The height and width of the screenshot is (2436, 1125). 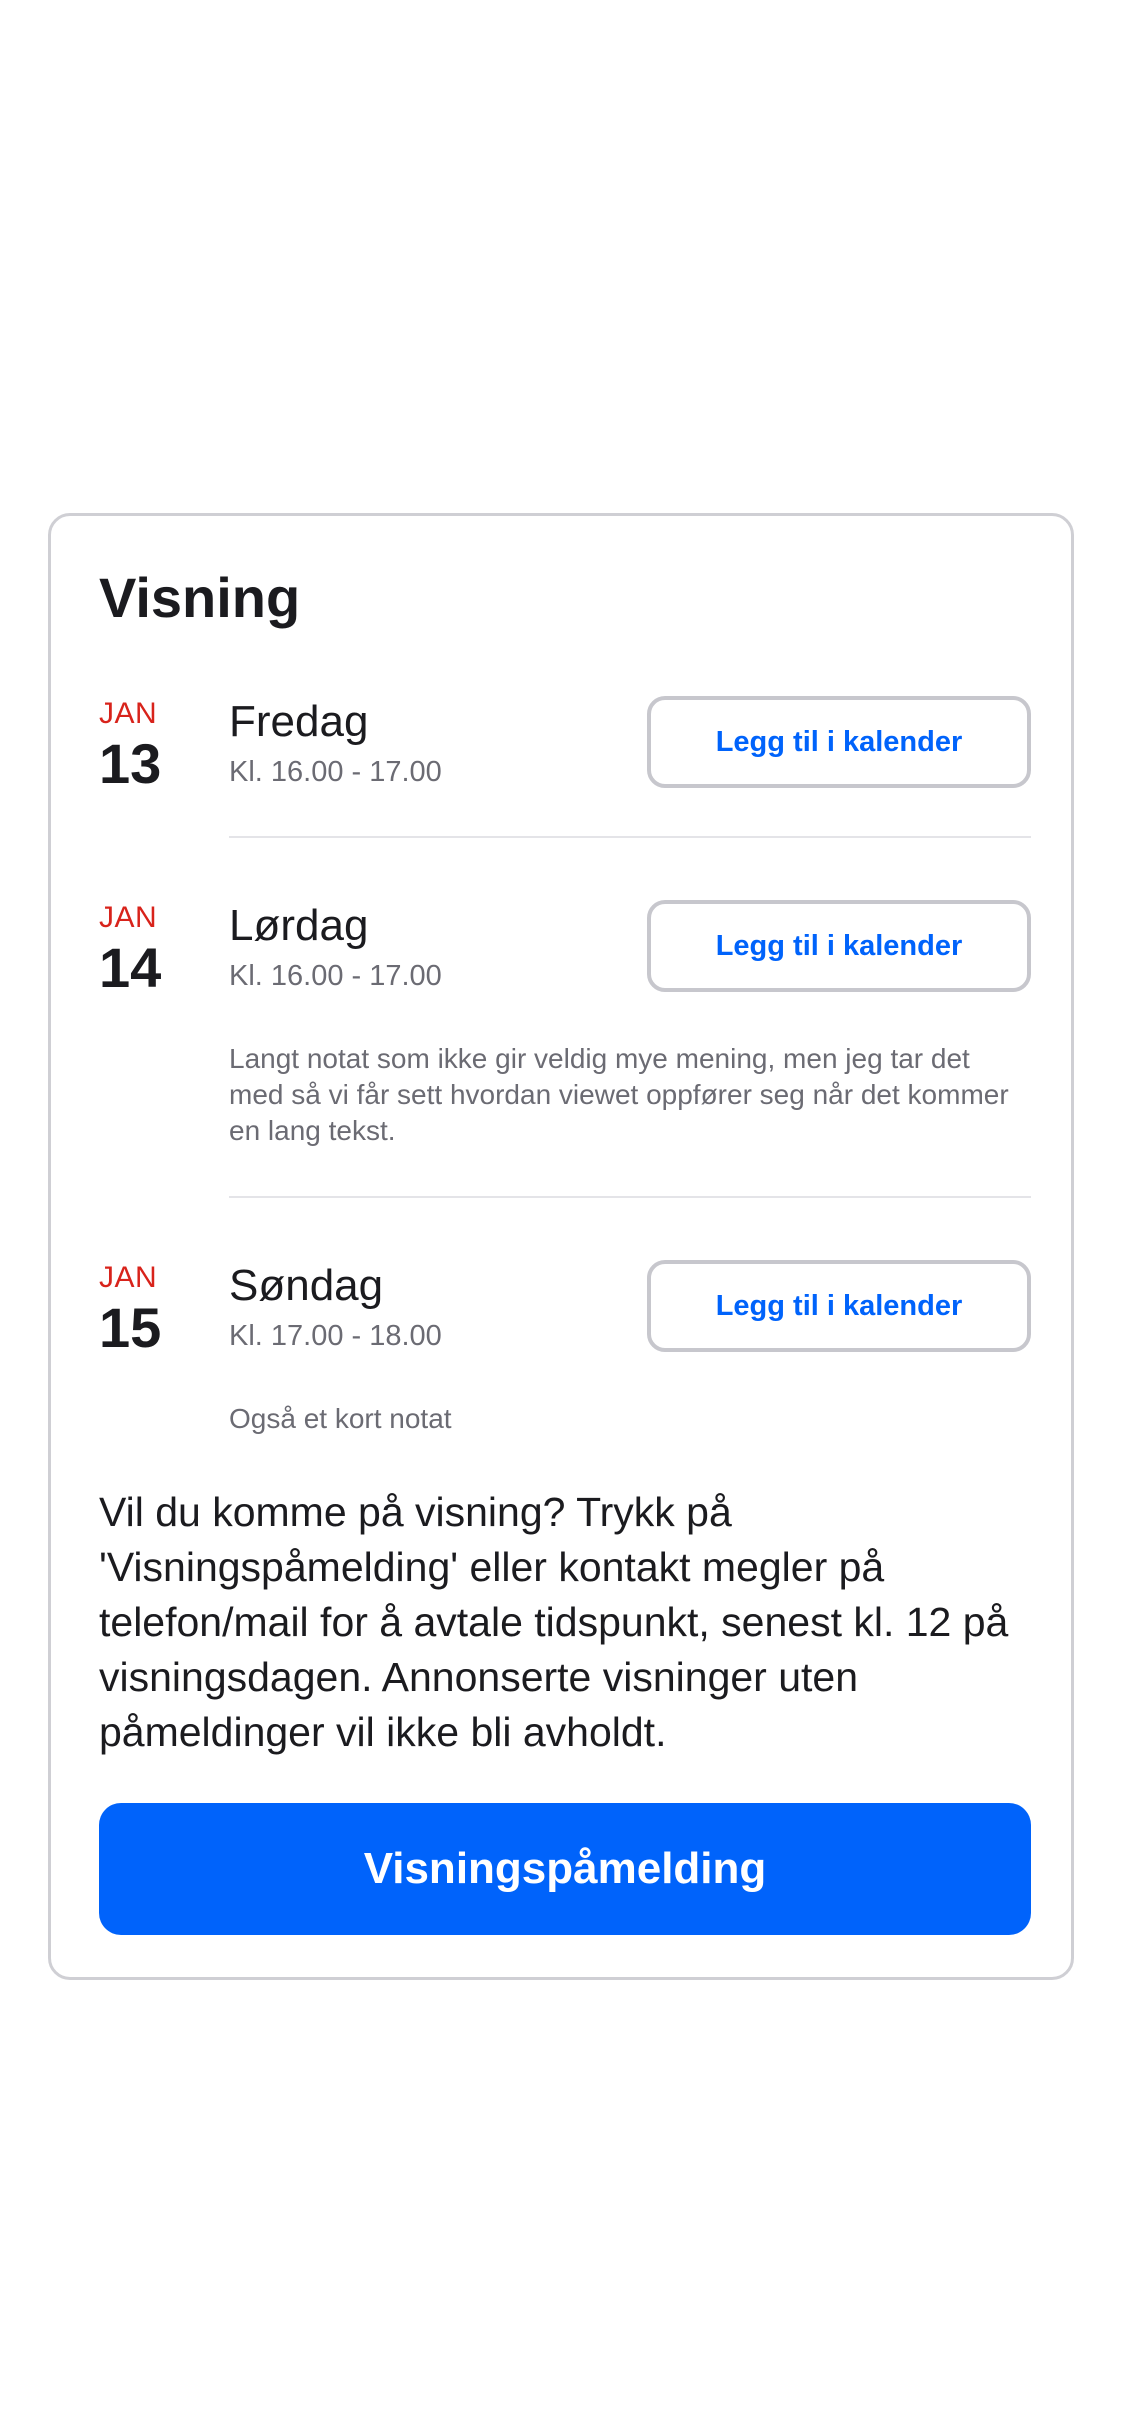 I want to click on event-weekday: Søndag, so click(x=306, y=1285).